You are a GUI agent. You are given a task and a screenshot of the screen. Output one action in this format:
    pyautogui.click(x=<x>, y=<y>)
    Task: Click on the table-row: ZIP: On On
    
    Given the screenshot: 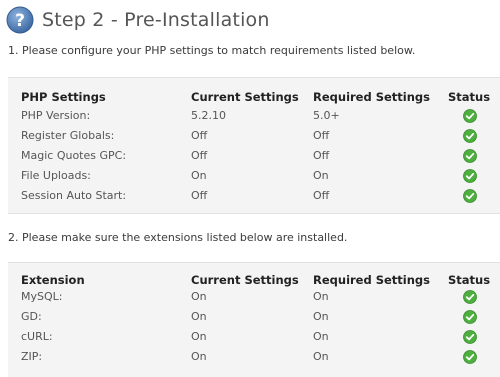 What is the action you would take?
    pyautogui.click(x=254, y=357)
    